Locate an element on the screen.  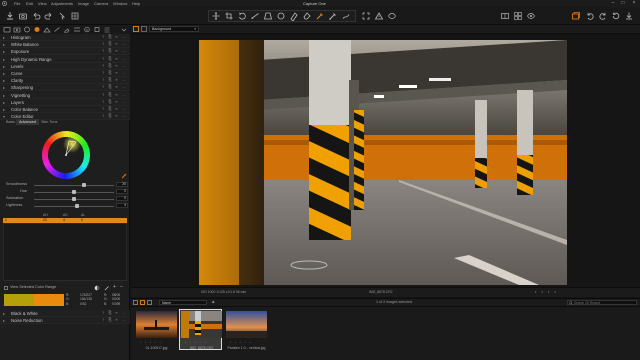
multi-view-button is located at coordinates (144, 29).